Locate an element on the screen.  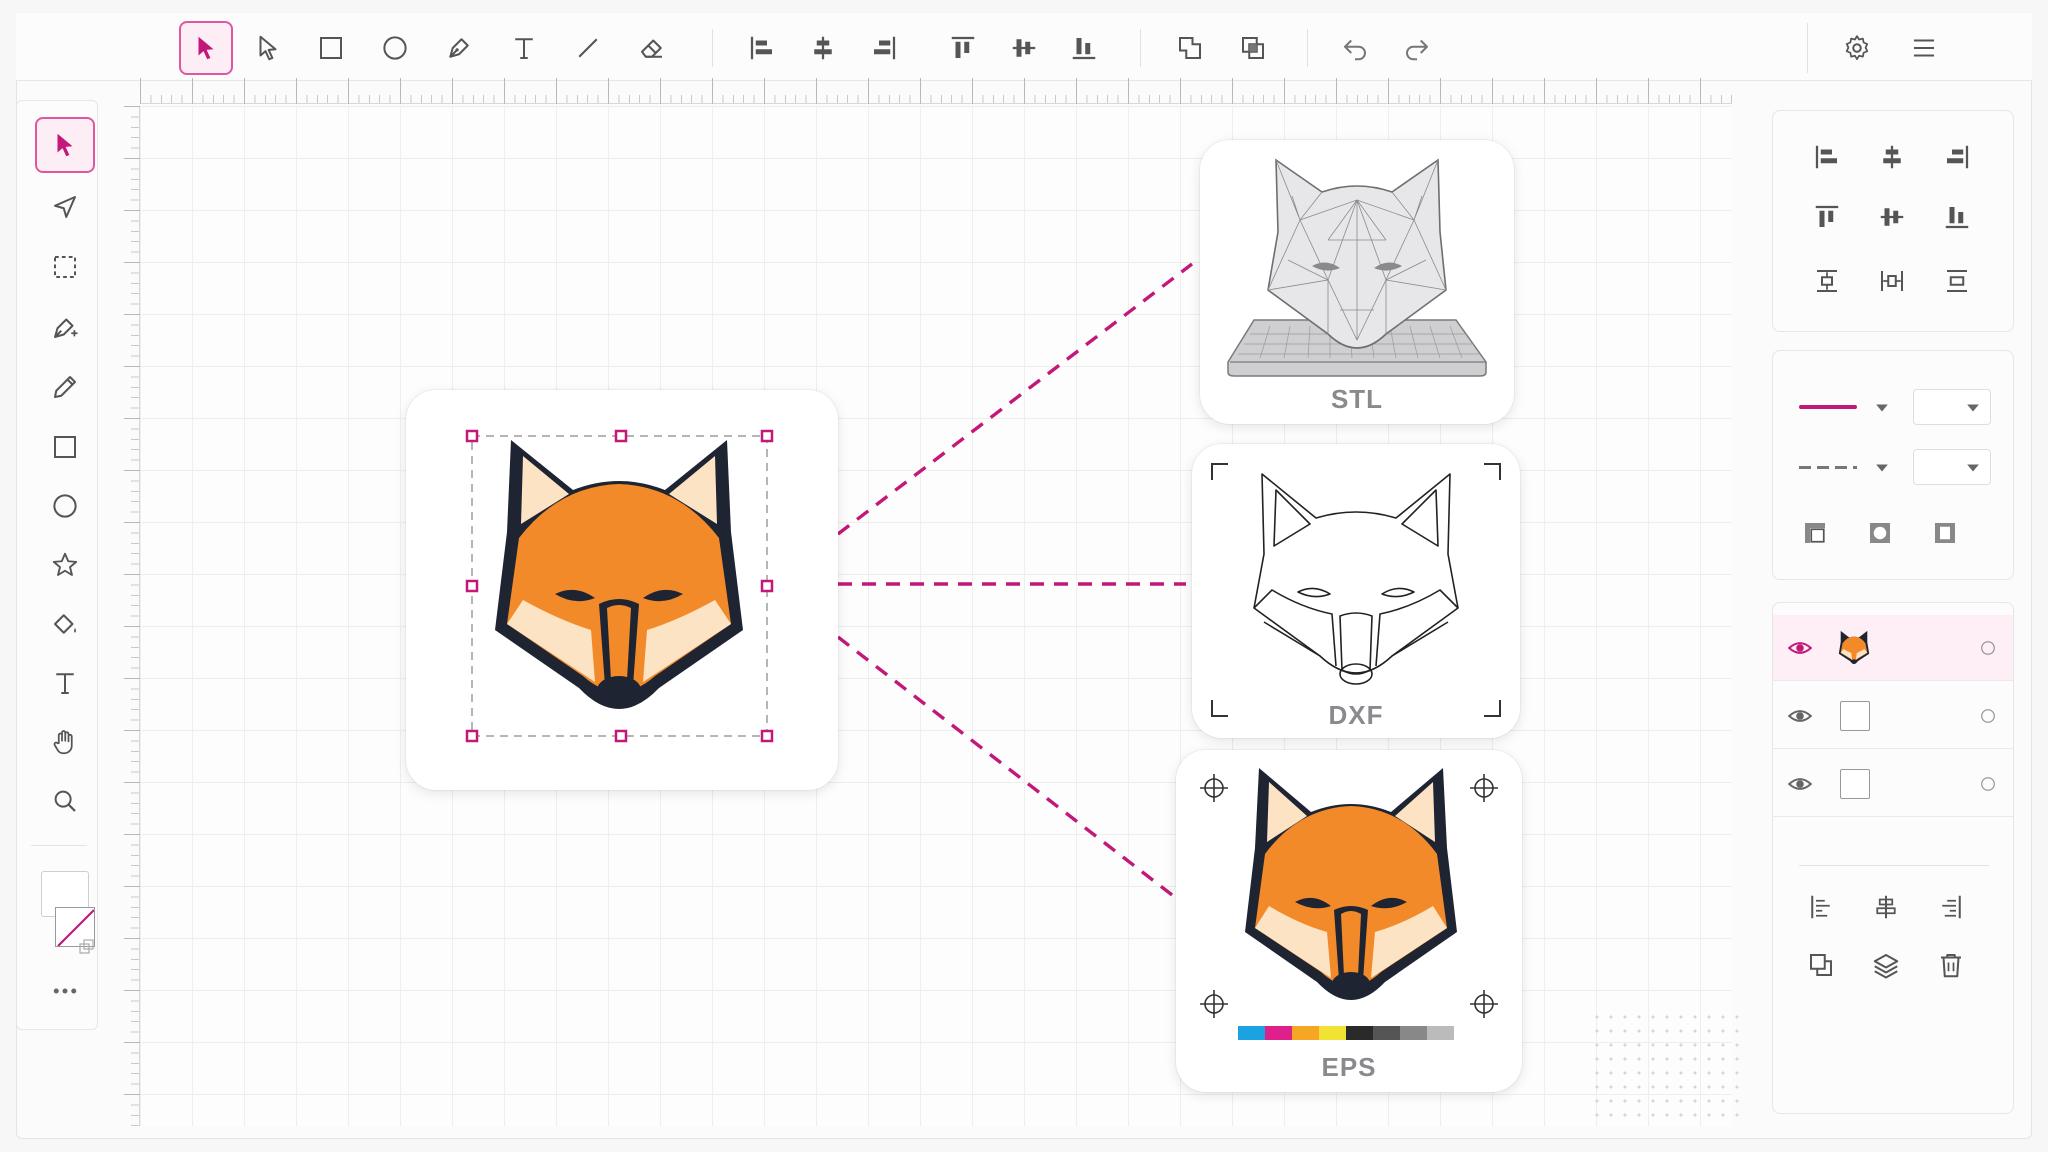
panel-align-middle-button is located at coordinates (1892, 217).